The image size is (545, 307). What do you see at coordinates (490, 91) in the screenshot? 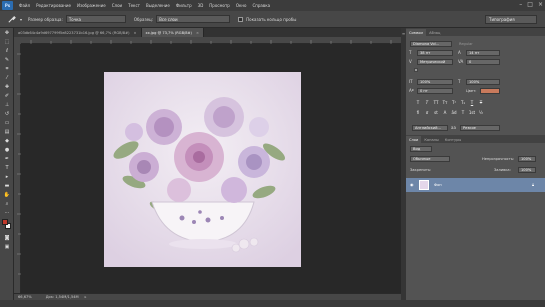
I see `text-color-swatch` at bounding box center [490, 91].